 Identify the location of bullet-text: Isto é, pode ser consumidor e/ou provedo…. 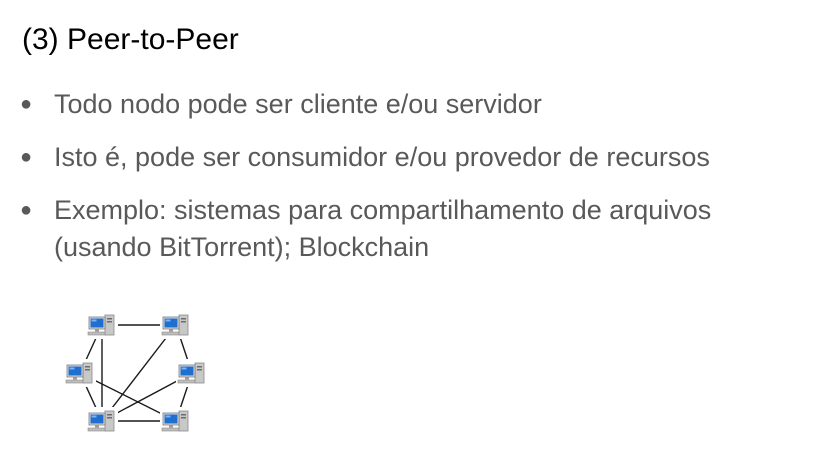
(382, 157).